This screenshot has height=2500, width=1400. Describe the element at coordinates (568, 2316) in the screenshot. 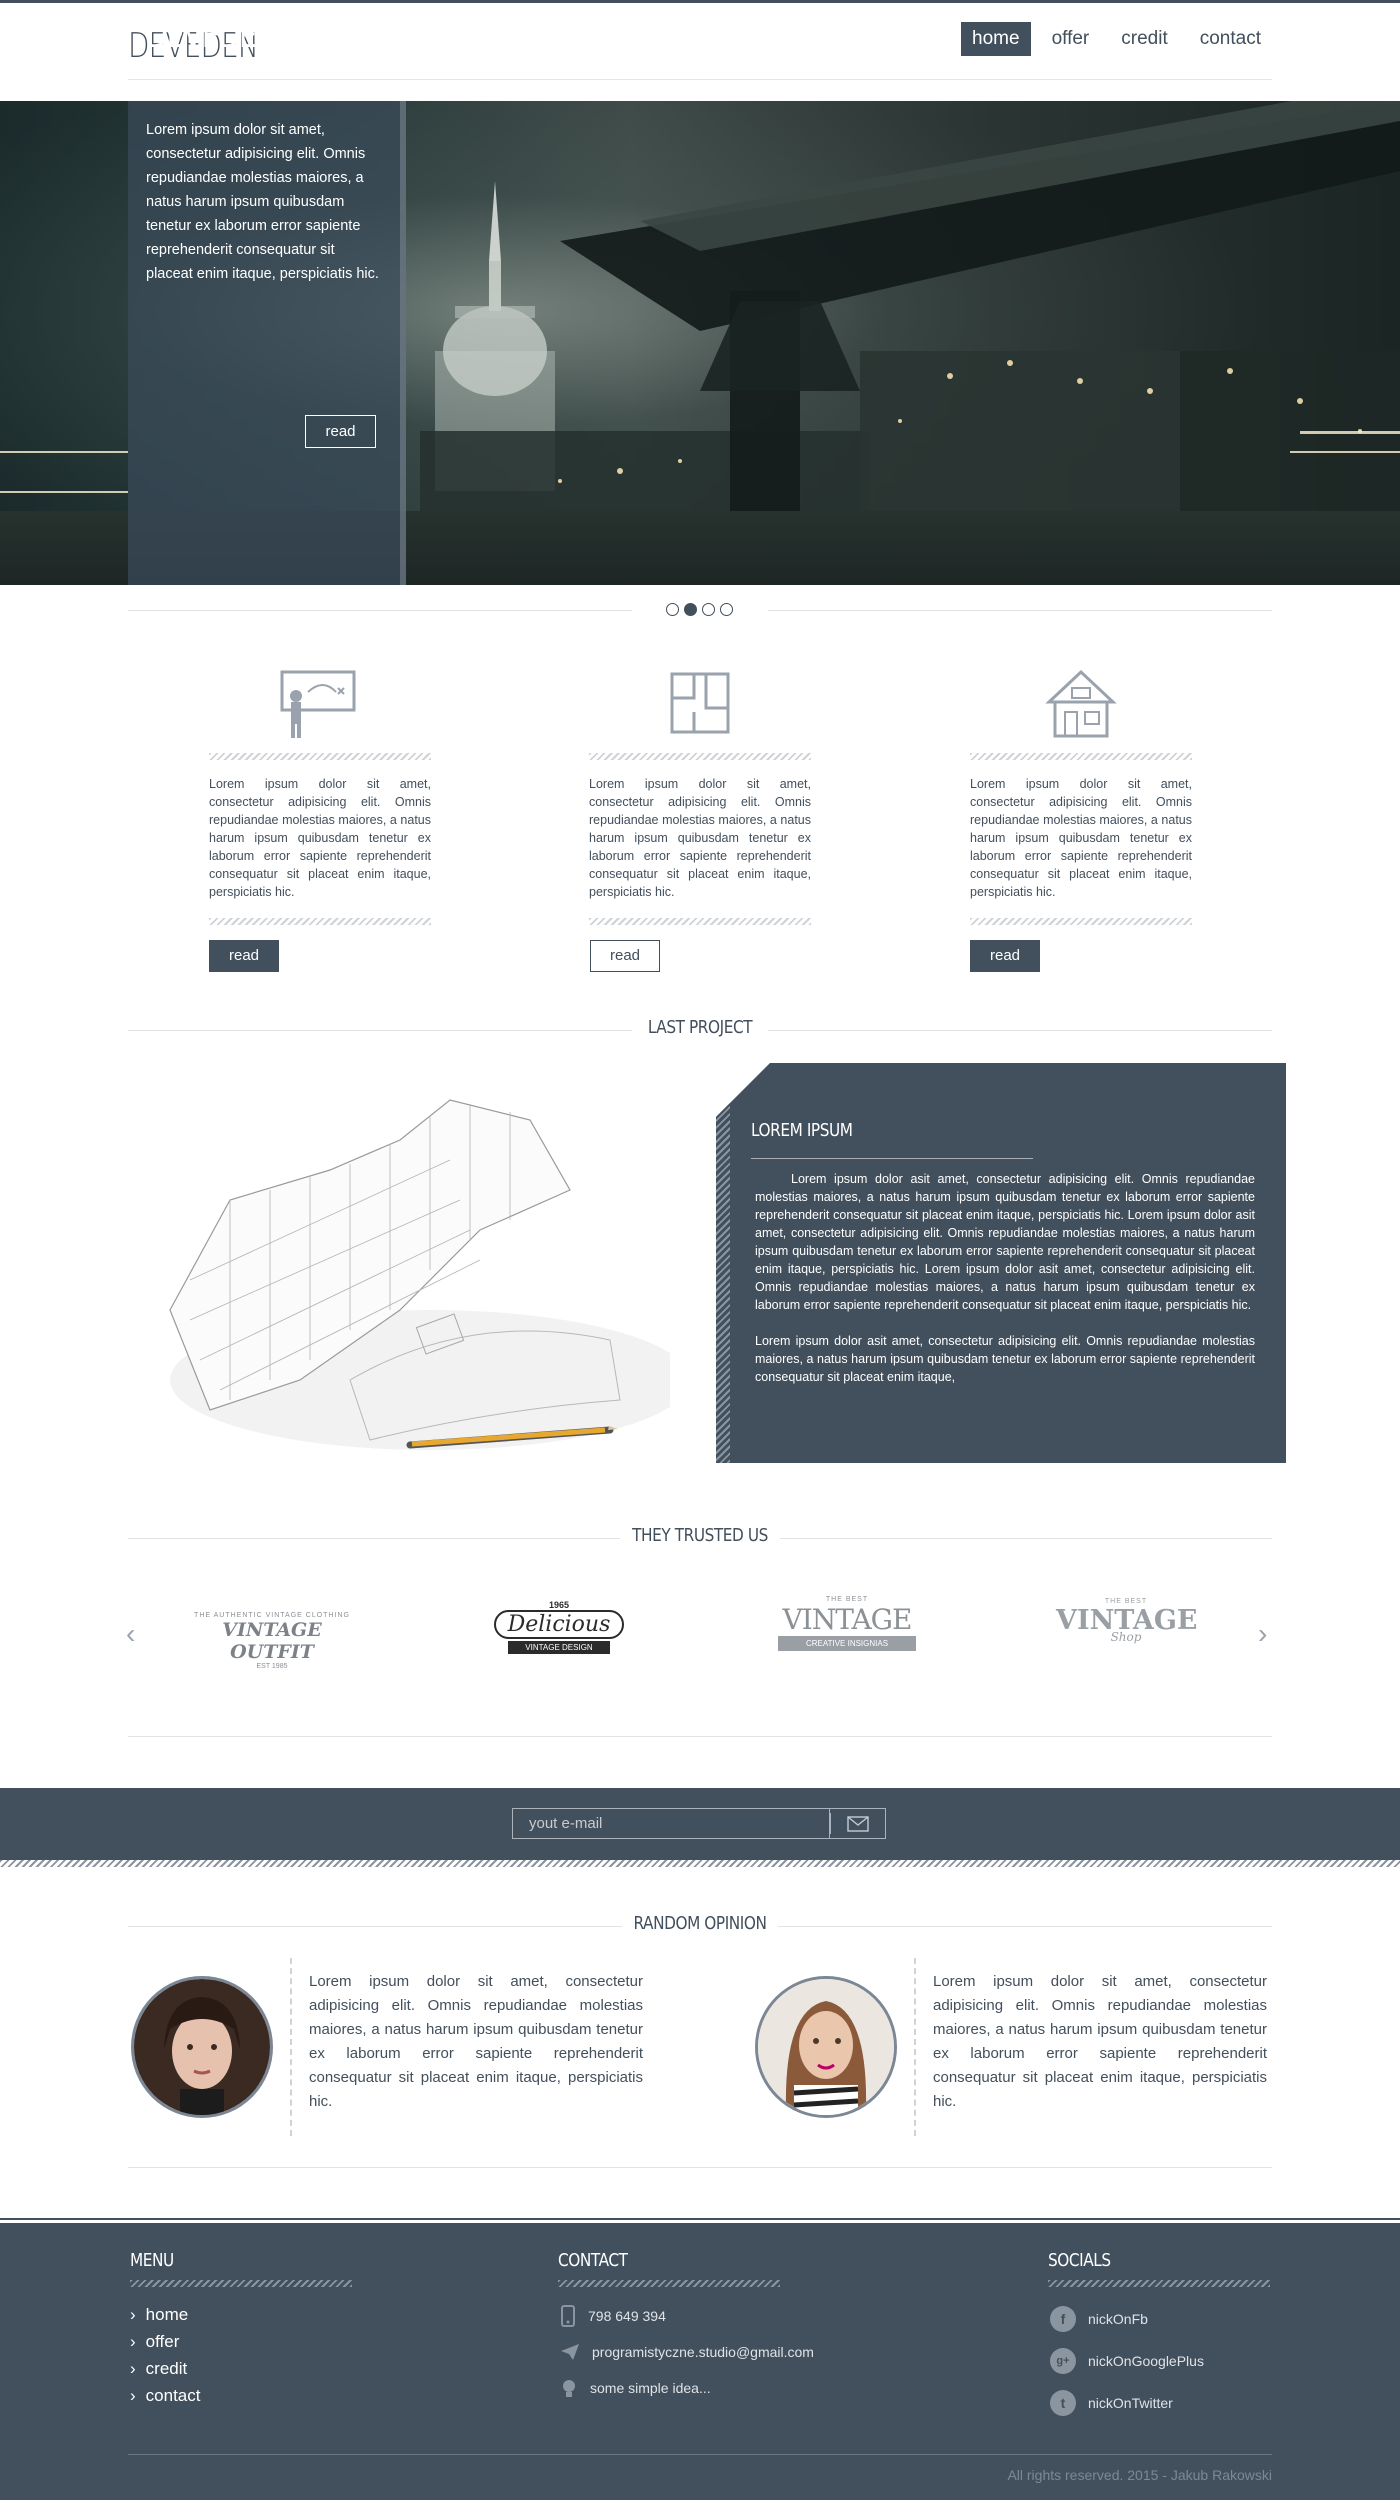

I see `phone-icon` at that location.